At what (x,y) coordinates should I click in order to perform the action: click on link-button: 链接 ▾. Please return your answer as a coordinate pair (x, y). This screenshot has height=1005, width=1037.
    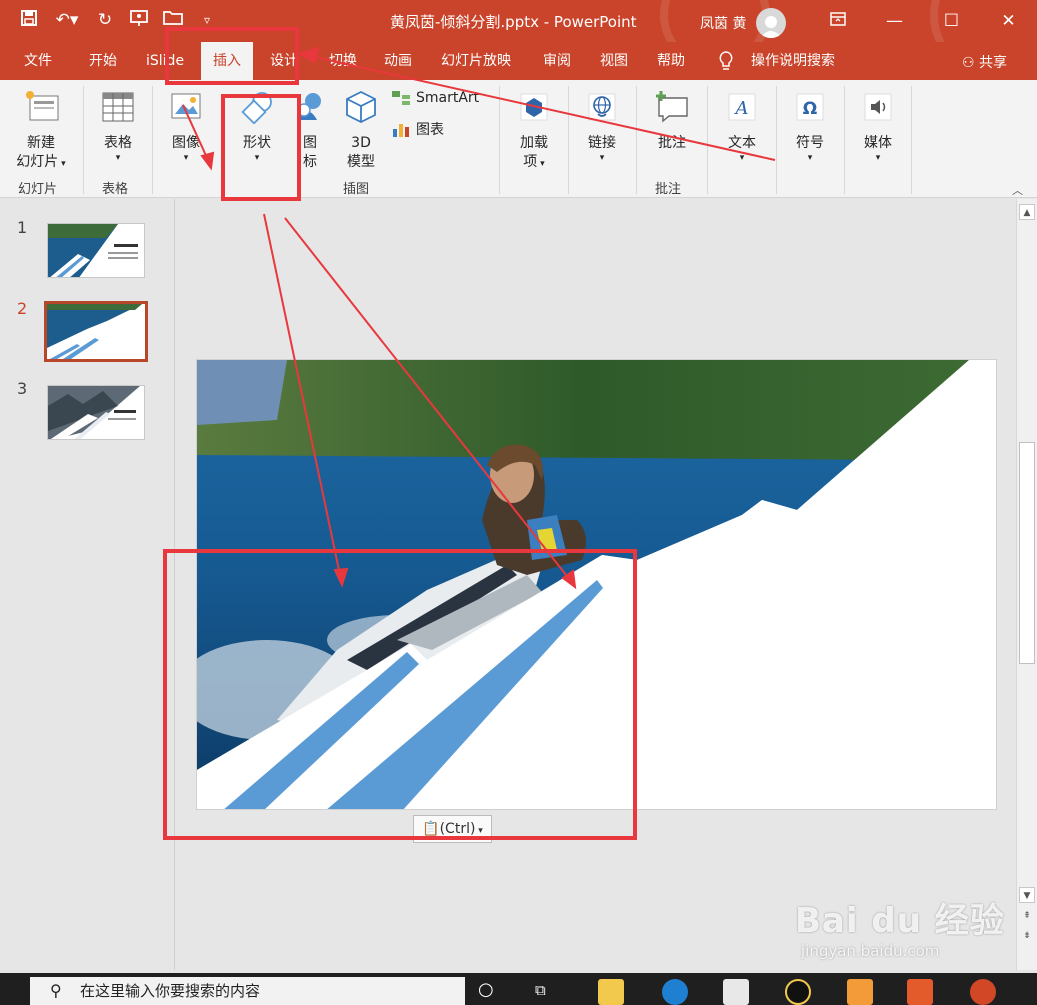
    Looking at the image, I should click on (602, 126).